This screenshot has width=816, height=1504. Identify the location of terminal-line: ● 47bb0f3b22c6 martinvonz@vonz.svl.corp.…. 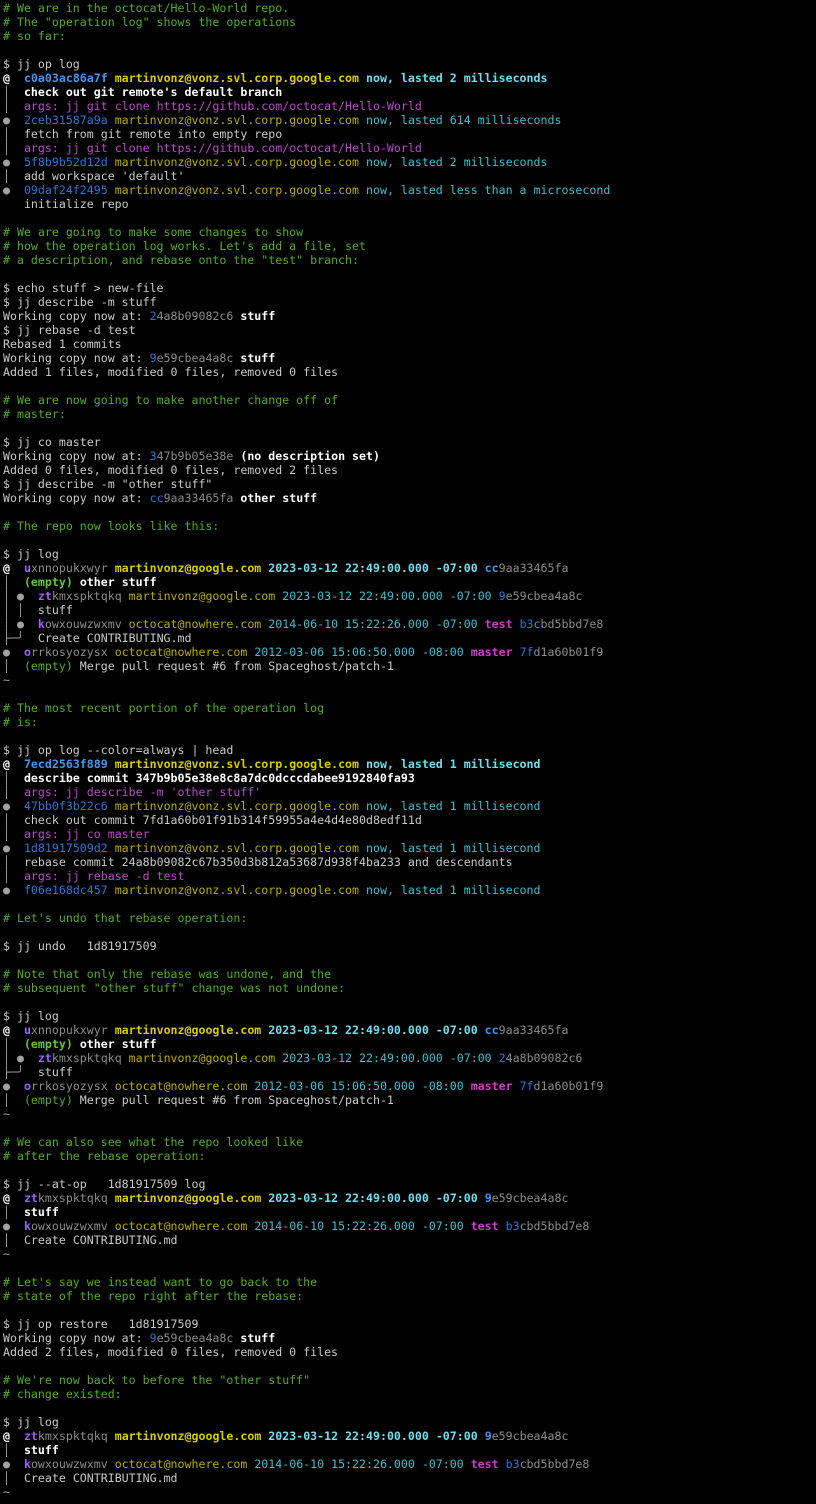
(272, 806).